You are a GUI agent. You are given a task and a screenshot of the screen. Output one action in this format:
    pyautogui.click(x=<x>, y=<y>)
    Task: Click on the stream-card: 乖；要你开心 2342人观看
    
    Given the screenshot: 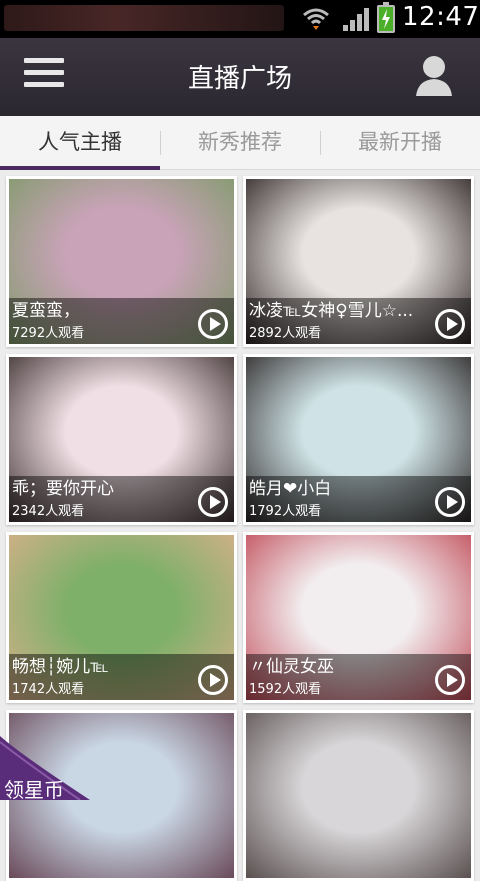 What is the action you would take?
    pyautogui.click(x=121, y=439)
    